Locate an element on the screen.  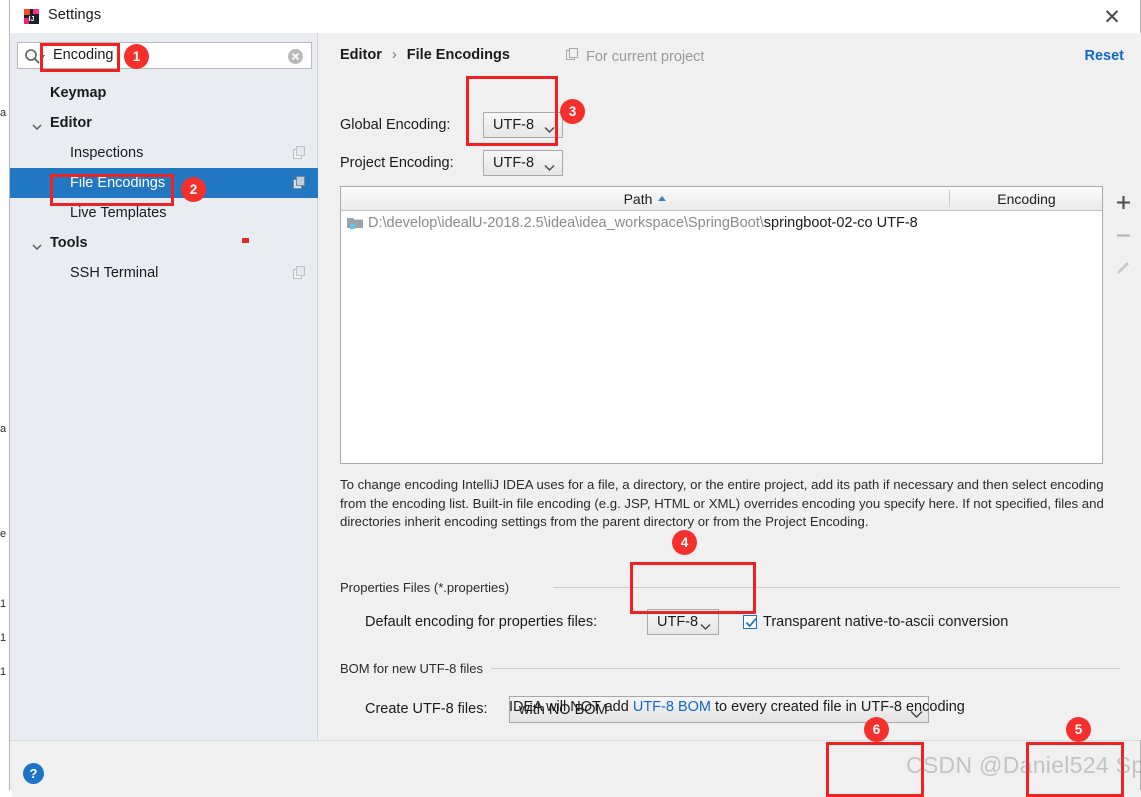
sidebar-item-ssh-terminal: SSH Terminal is located at coordinates (164, 273).